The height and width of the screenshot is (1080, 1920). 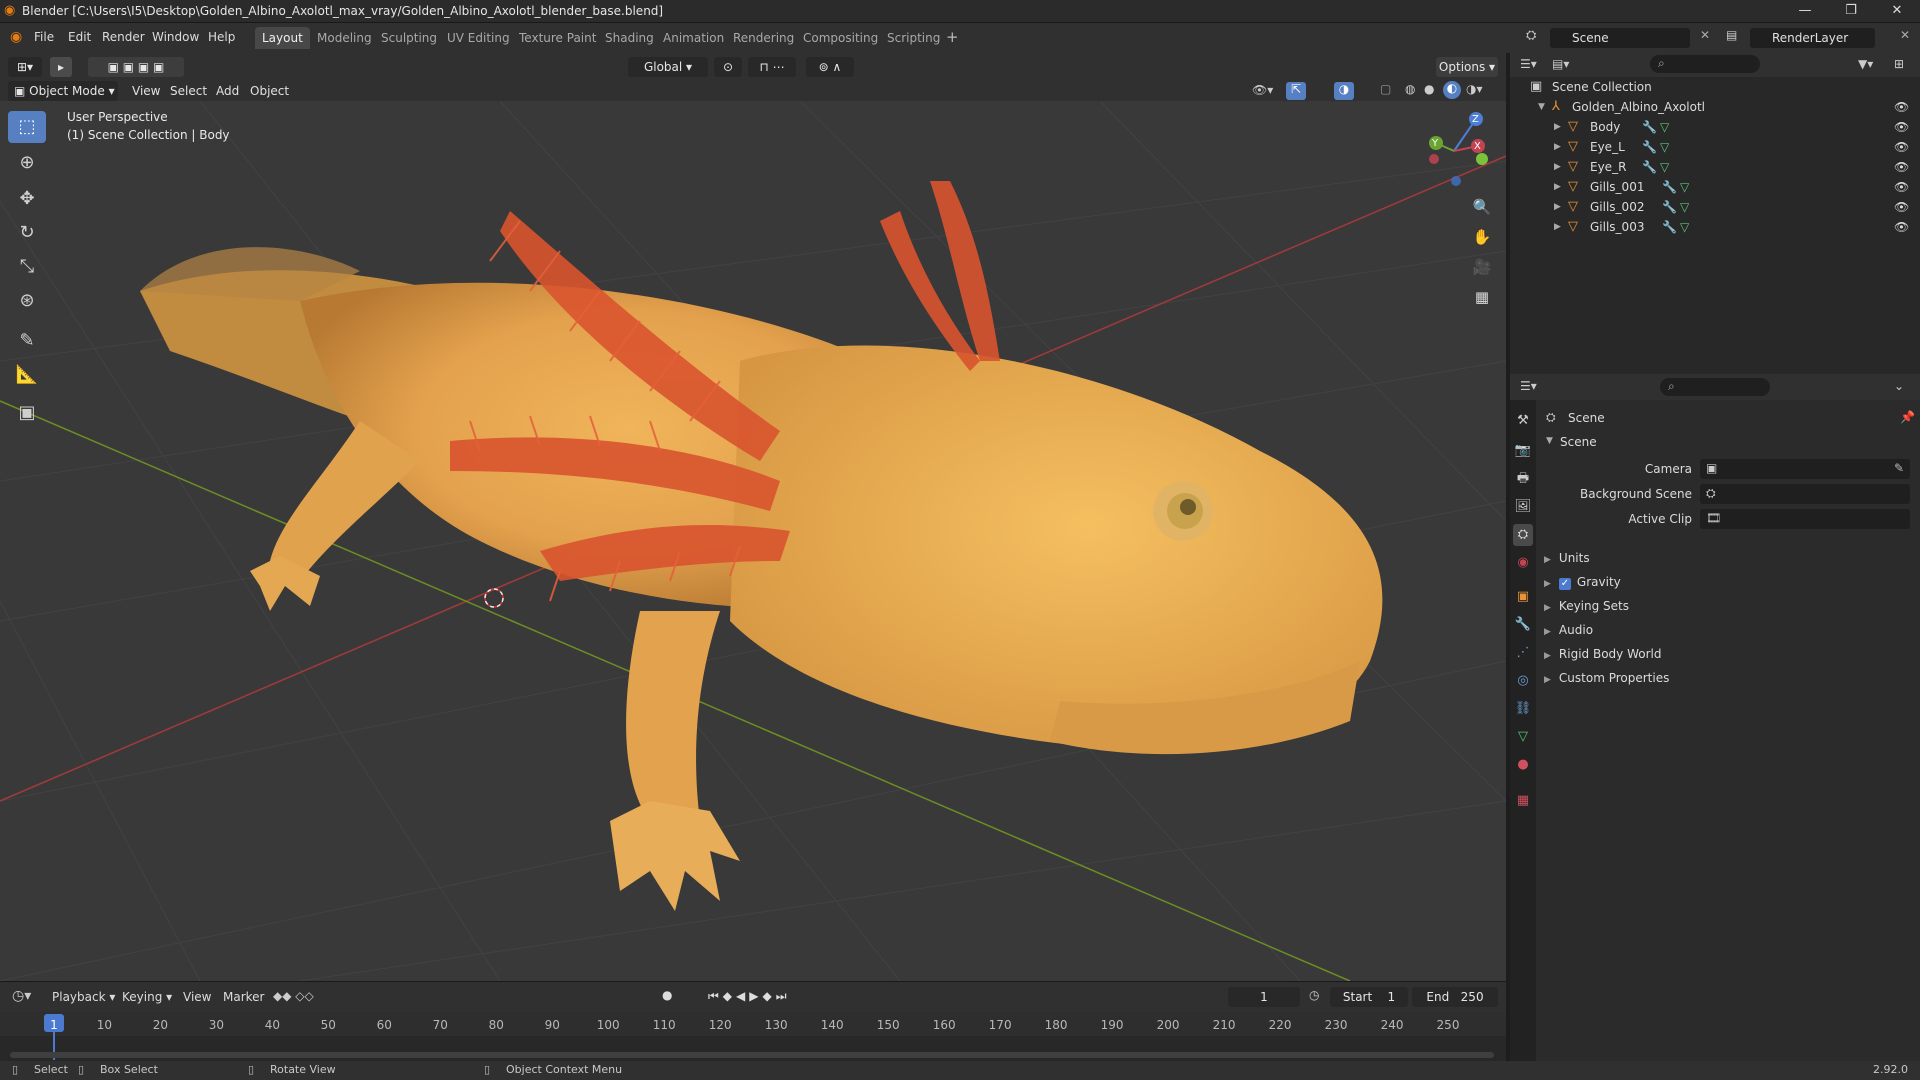 I want to click on texture-tab-icon: ▦, so click(x=1523, y=801).